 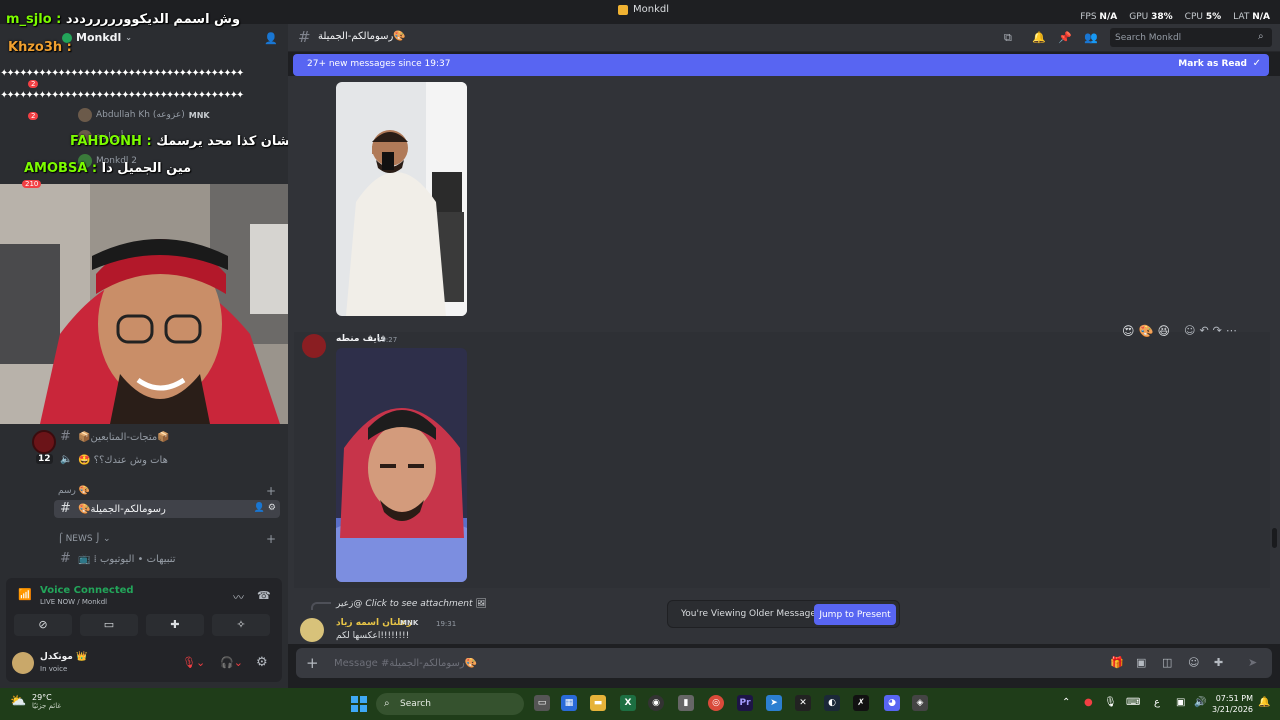 I want to click on invite-people-icon: 👤, so click(x=271, y=38).